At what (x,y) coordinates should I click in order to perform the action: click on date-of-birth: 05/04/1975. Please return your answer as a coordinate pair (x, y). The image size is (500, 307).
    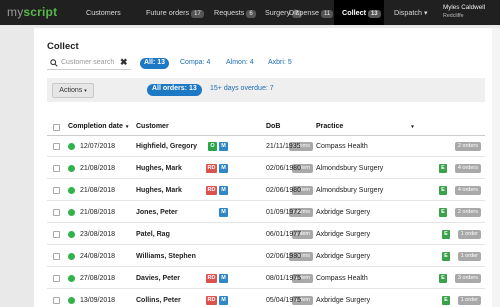
    Looking at the image, I should click on (284, 300).